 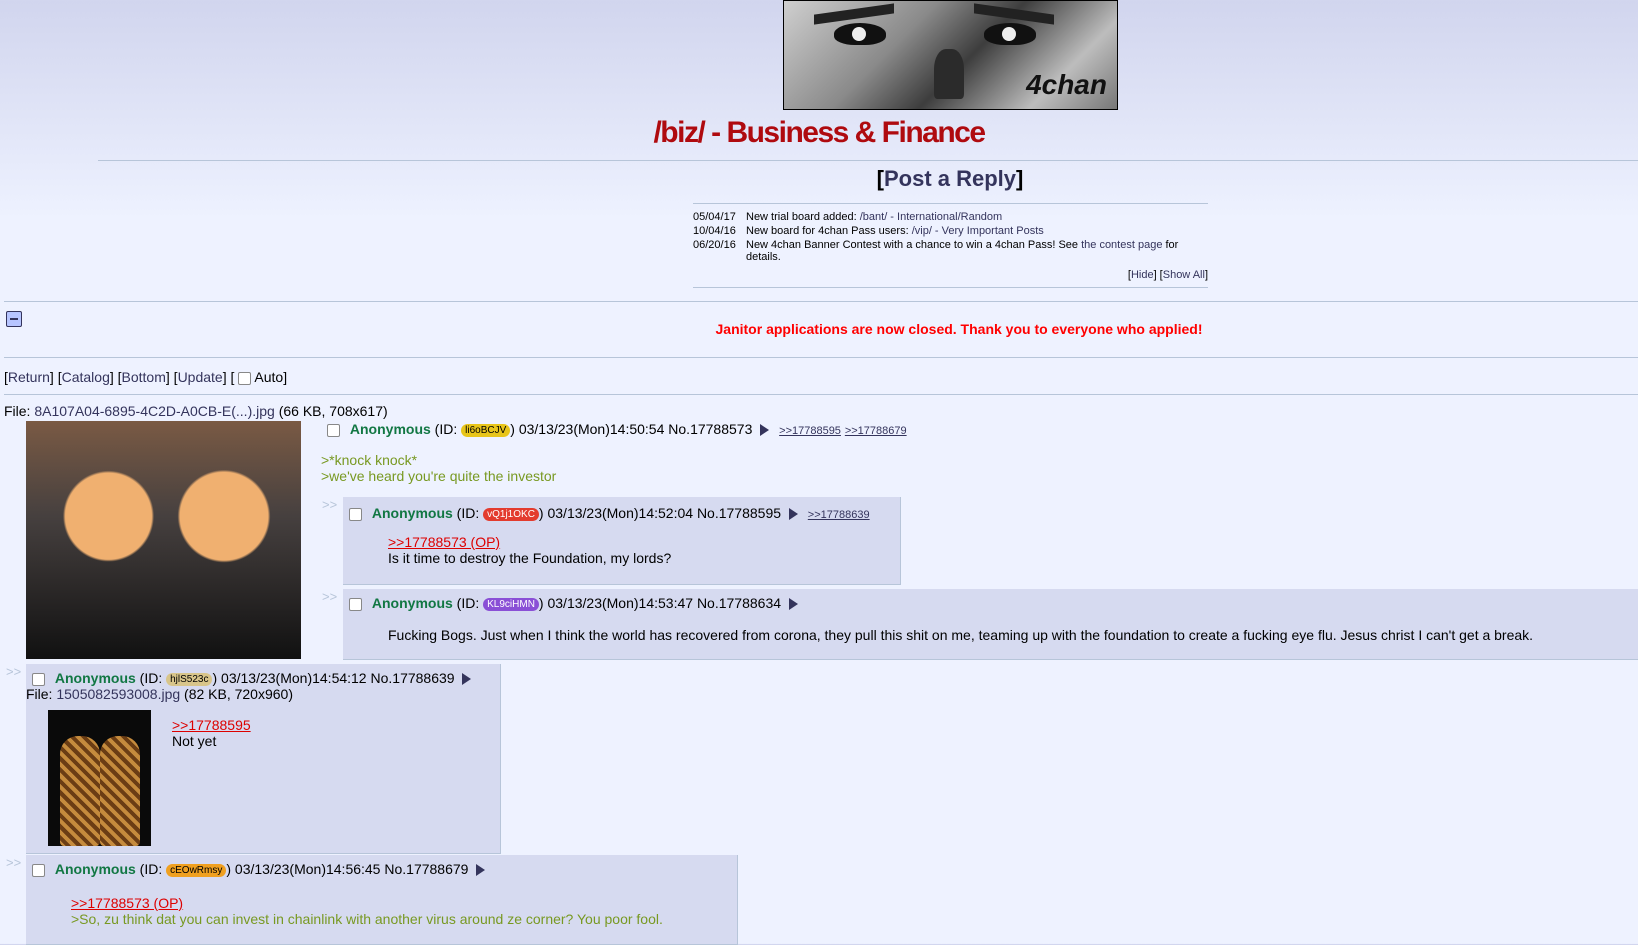 What do you see at coordinates (819, 132) in the screenshot?
I see `board-title: /biz/ - Business & Finance` at bounding box center [819, 132].